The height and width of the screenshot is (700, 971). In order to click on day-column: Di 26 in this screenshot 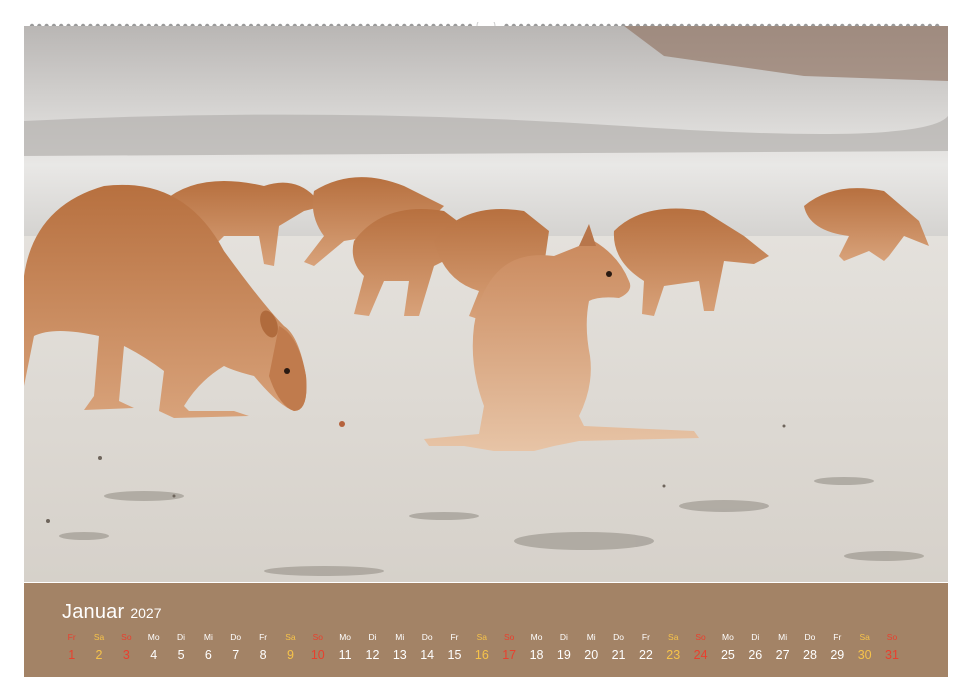, I will do `click(755, 647)`.